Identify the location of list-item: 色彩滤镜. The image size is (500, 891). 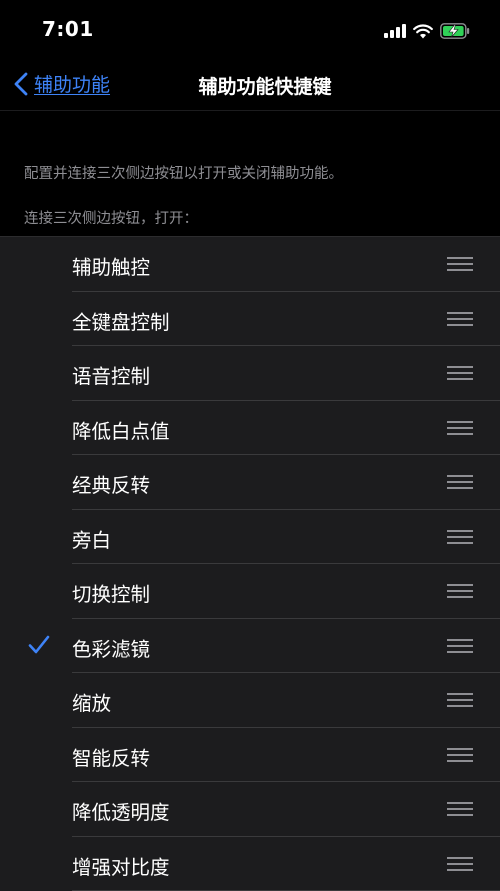
(250, 646).